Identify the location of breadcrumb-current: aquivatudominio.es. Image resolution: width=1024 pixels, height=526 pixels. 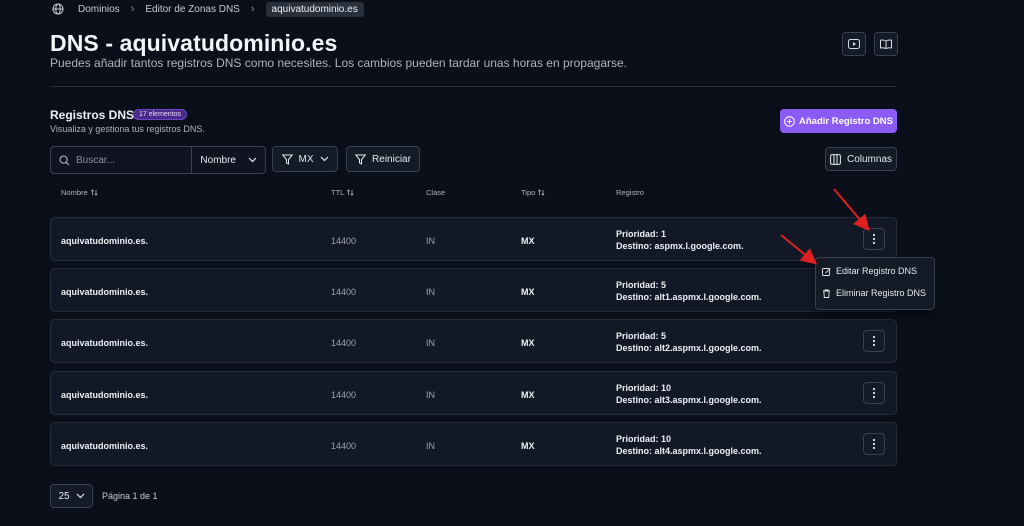
(314, 9).